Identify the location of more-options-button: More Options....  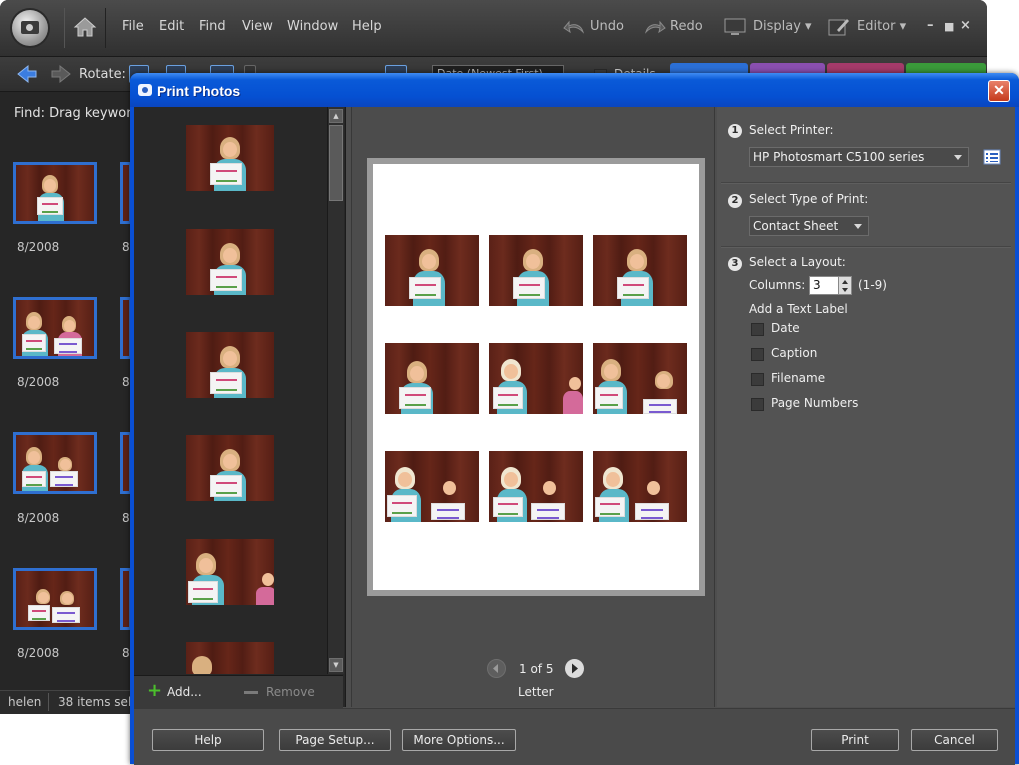
(459, 740).